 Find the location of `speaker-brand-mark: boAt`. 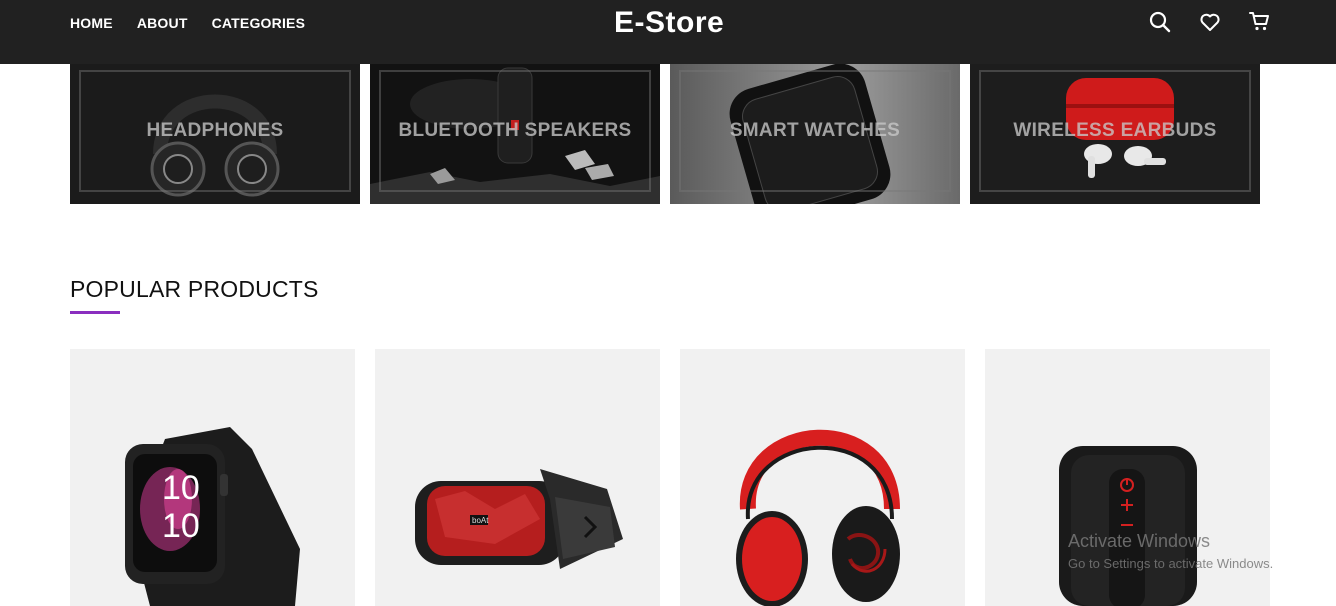

speaker-brand-mark: boAt is located at coordinates (480, 520).